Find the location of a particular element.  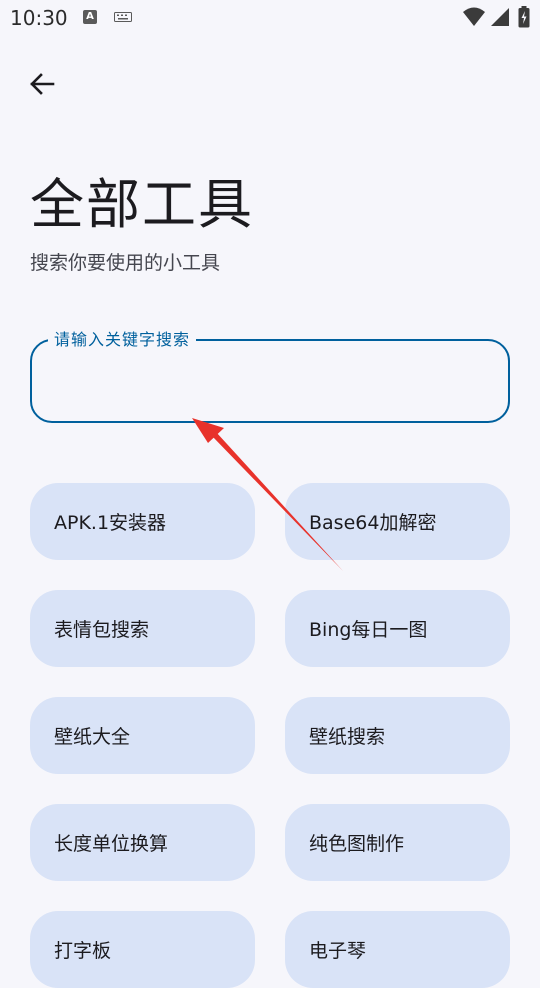

tool-card-label: APK.1安装器 is located at coordinates (110, 523).